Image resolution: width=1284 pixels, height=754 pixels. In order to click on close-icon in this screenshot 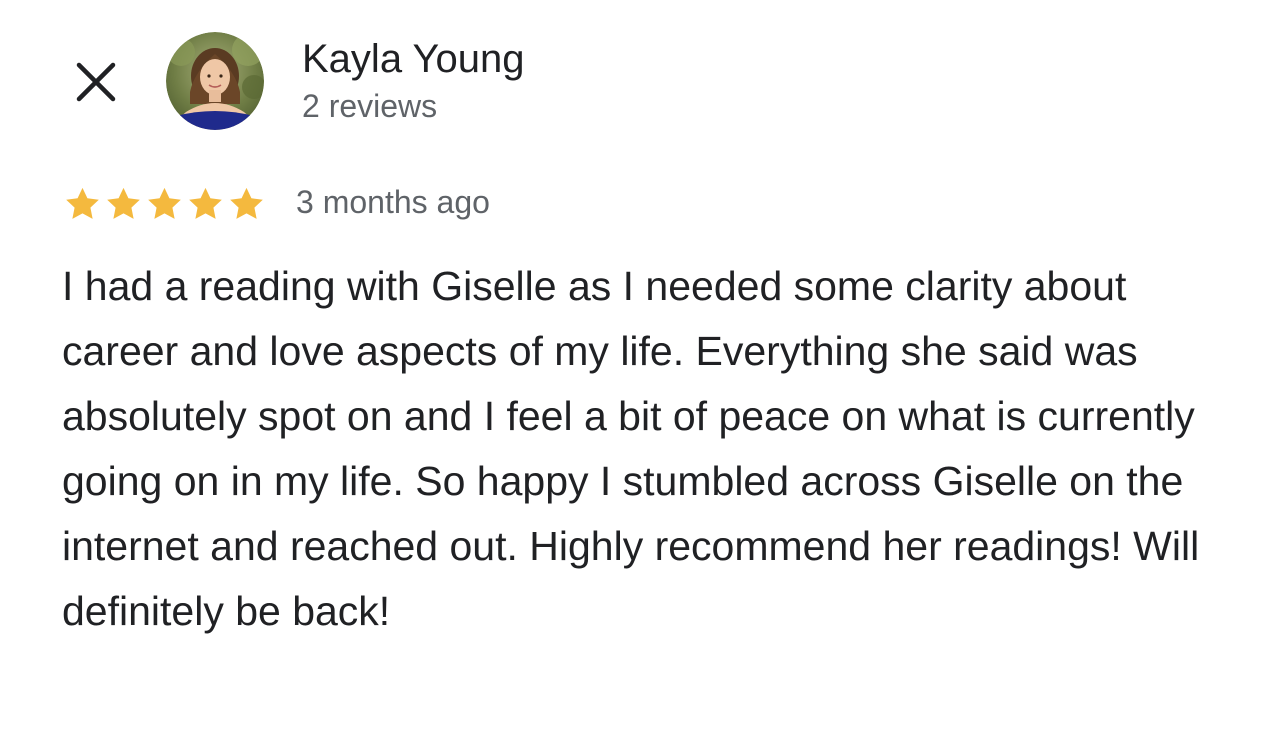, I will do `click(96, 82)`.